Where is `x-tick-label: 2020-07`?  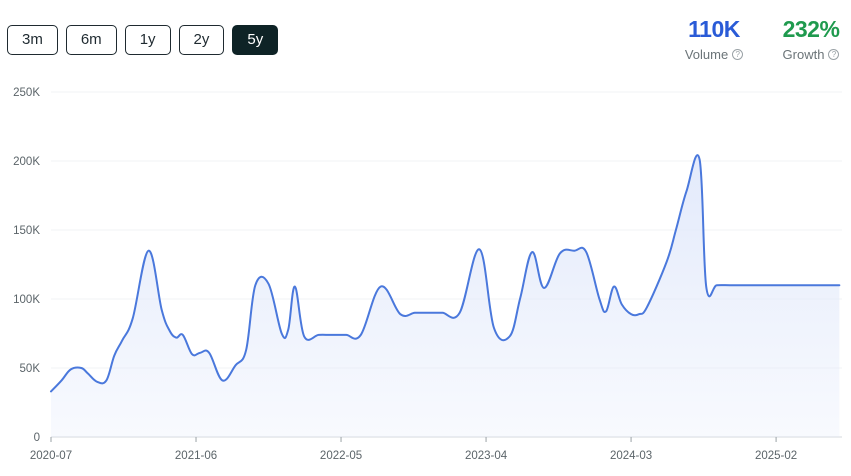 x-tick-label: 2020-07 is located at coordinates (51, 456).